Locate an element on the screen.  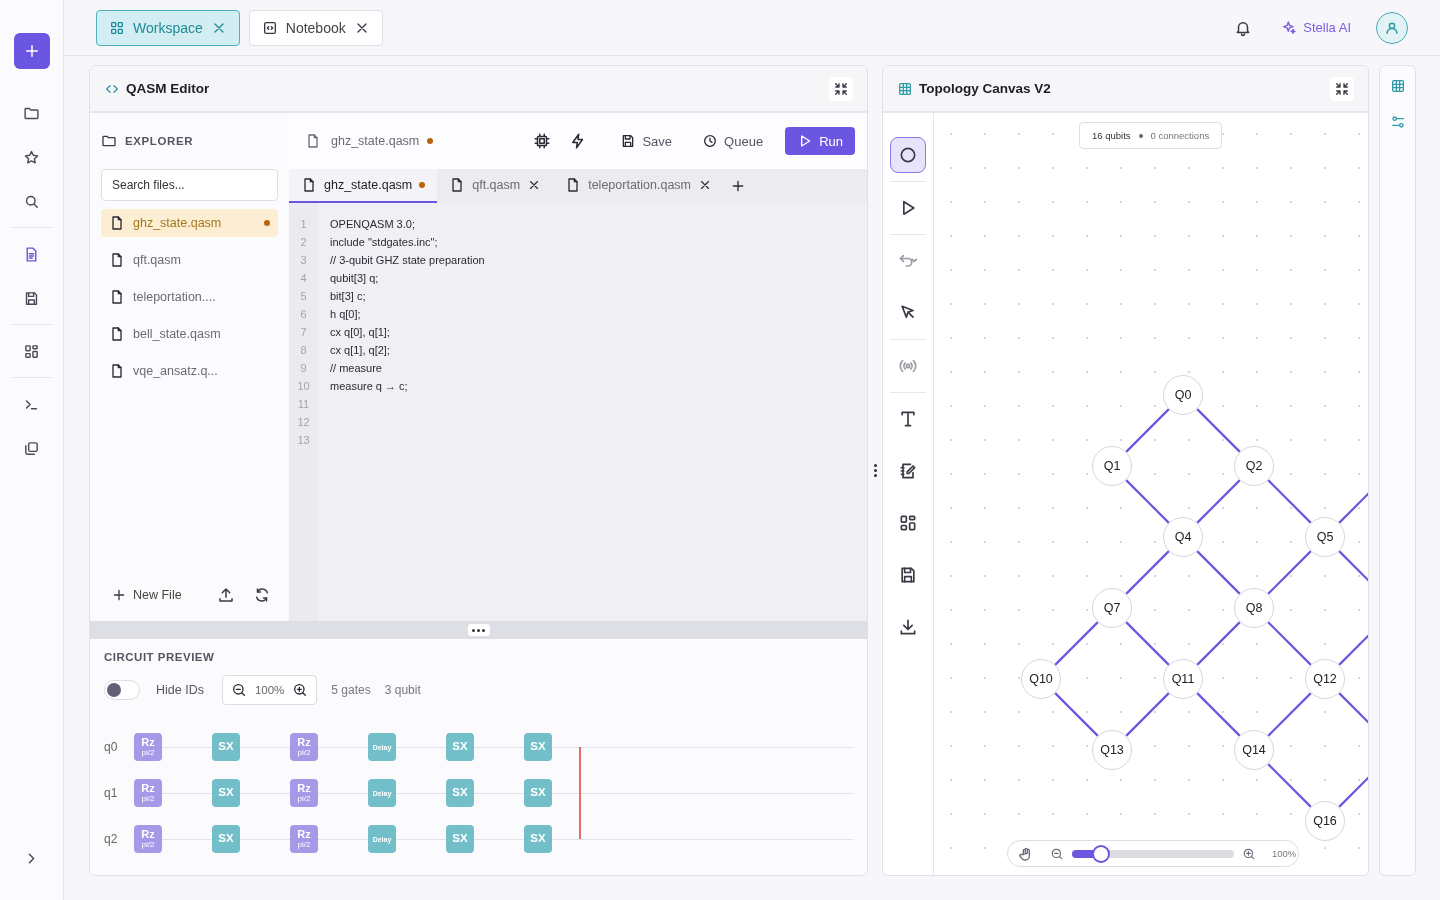
code-window-icon is located at coordinates (269, 27).